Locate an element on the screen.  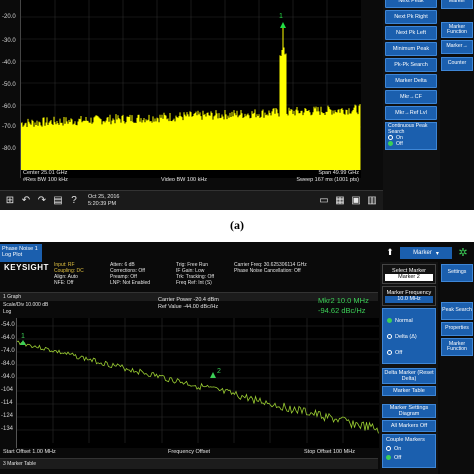
phase-noise-tab: Phase Noise 1 Log Plot is located at coordinates (21, 253).